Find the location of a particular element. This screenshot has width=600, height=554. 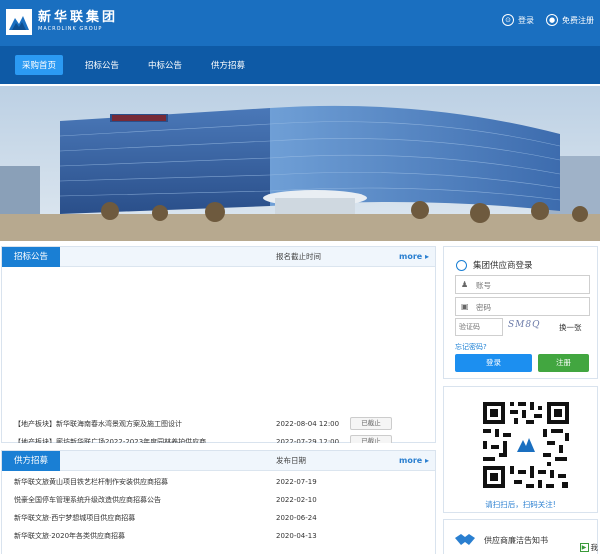

captcha-image: SM8Q is located at coordinates (526, 327).